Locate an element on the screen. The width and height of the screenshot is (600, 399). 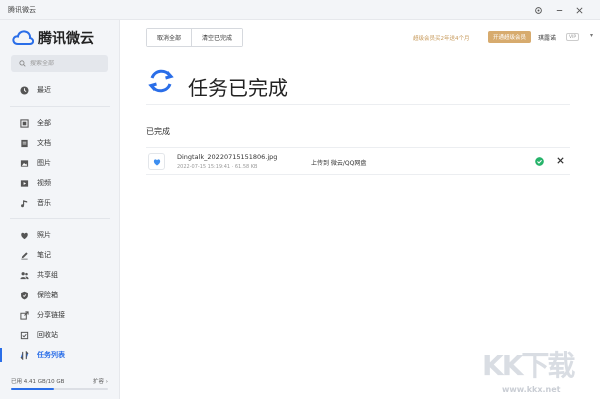
photo-icon is located at coordinates (24, 235).